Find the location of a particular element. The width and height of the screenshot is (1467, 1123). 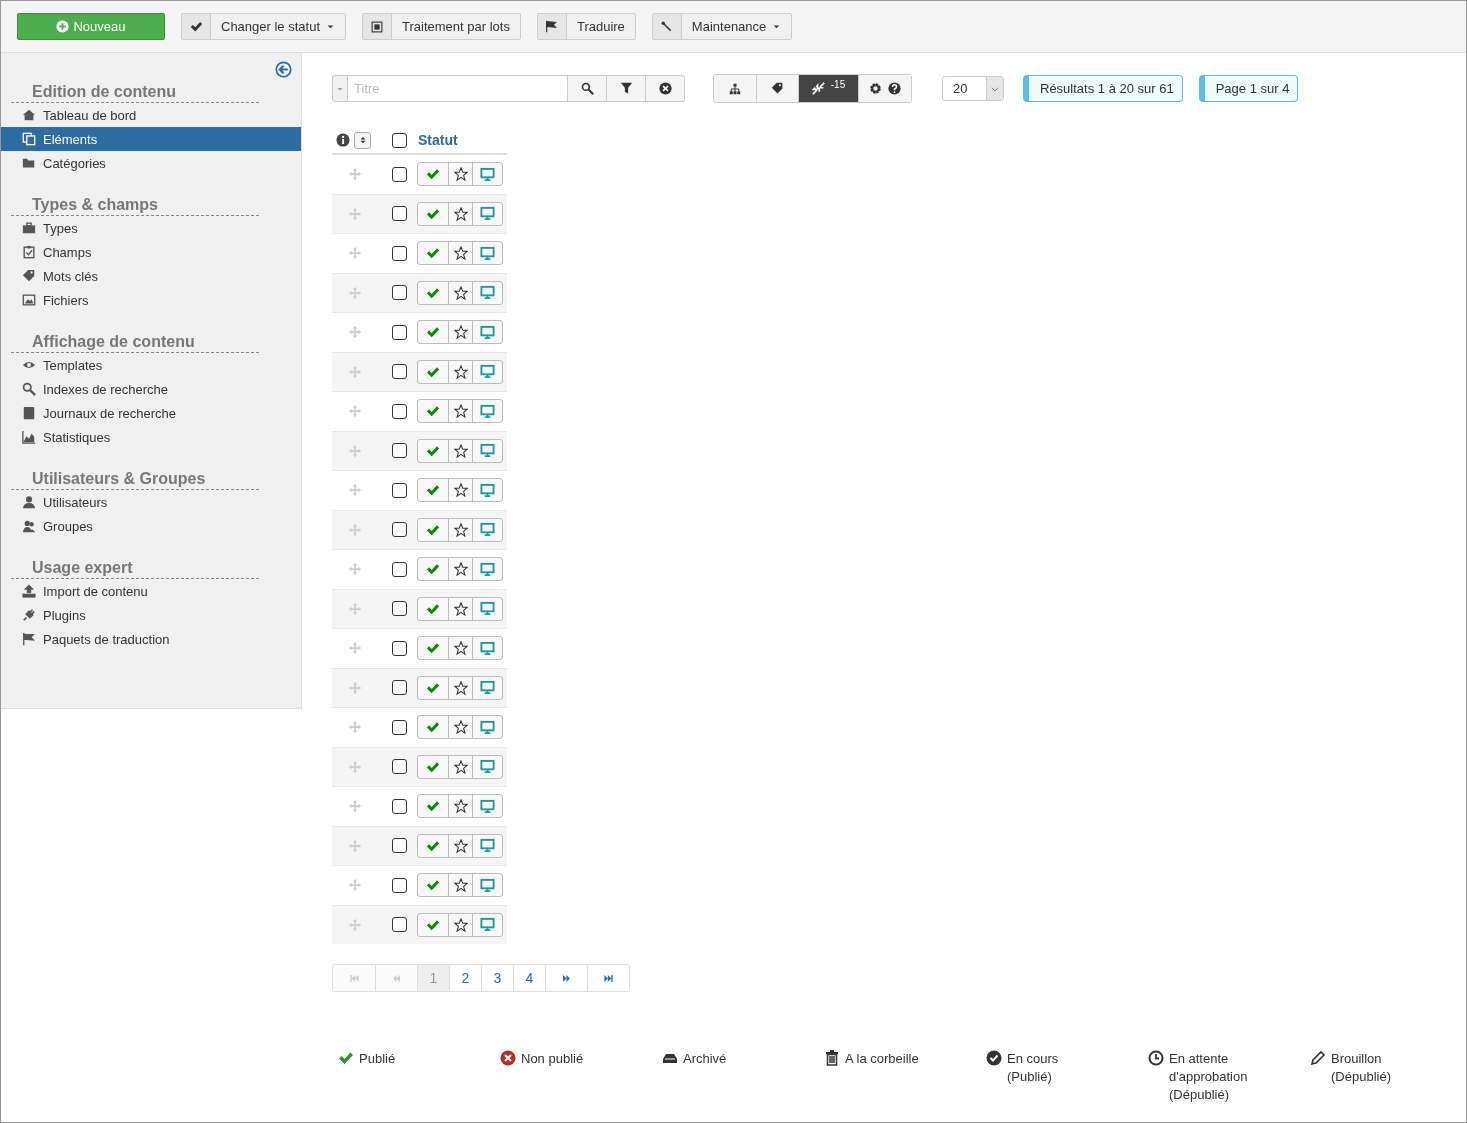

clipboard-check-icon is located at coordinates (29, 252).